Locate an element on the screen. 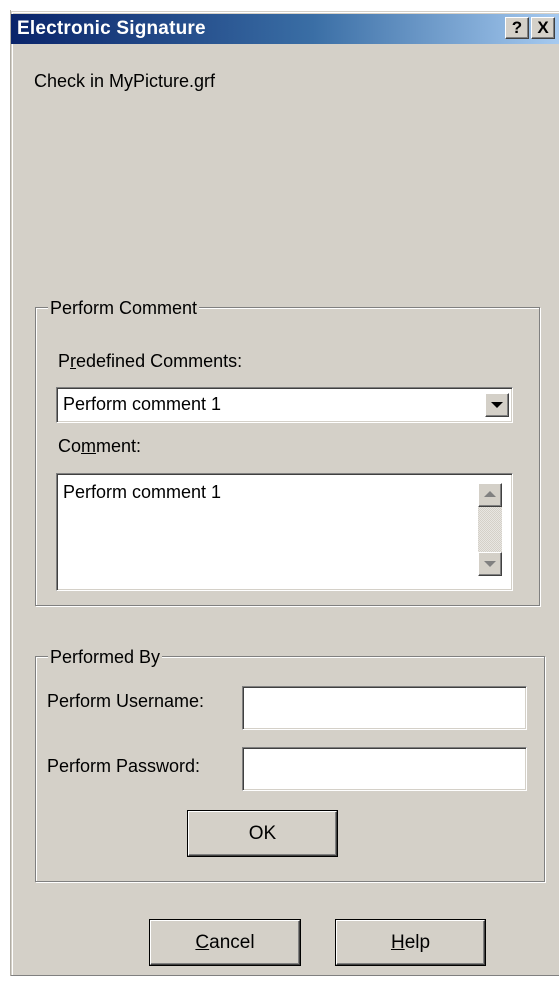 The width and height of the screenshot is (559, 981). close-title-button: X is located at coordinates (543, 28).